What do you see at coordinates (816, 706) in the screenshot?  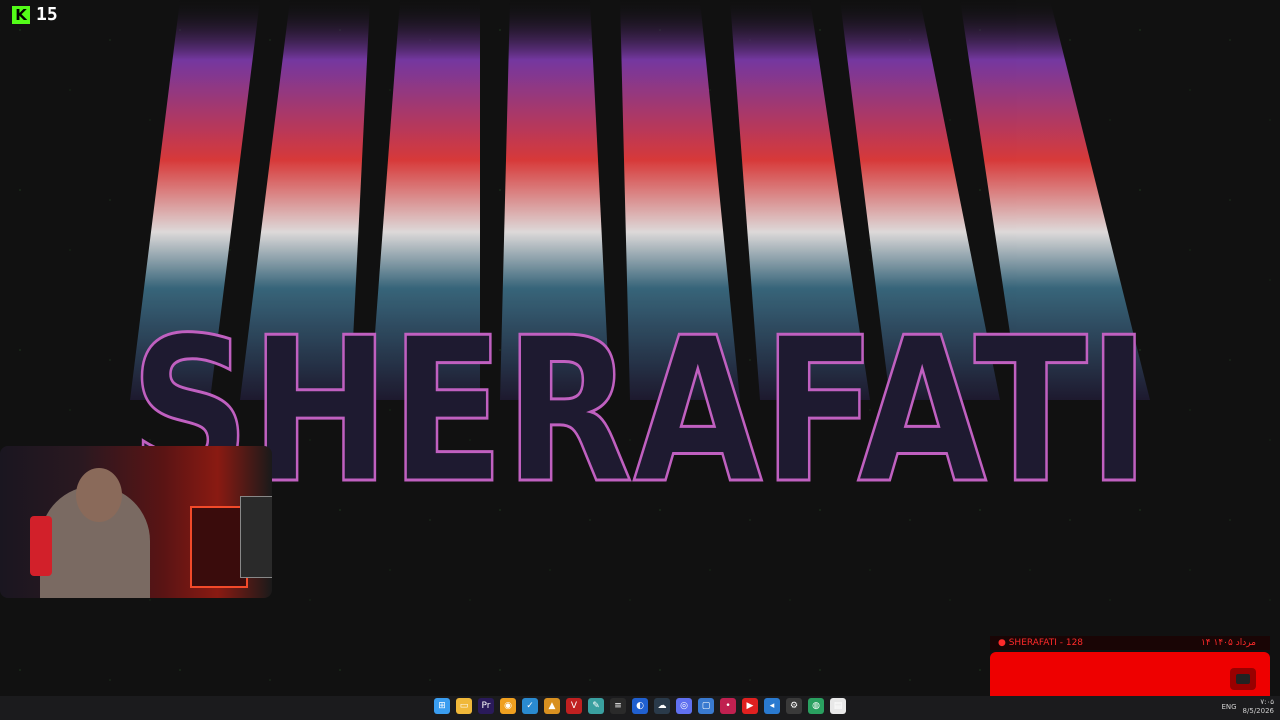 I see `app-green-icon: ◍` at bounding box center [816, 706].